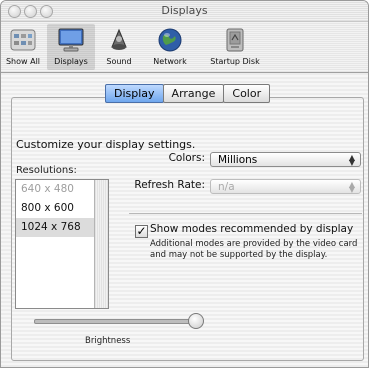 The width and height of the screenshot is (369, 368). What do you see at coordinates (56, 208) in the screenshot?
I see `resolution-item: 800 x 600` at bounding box center [56, 208].